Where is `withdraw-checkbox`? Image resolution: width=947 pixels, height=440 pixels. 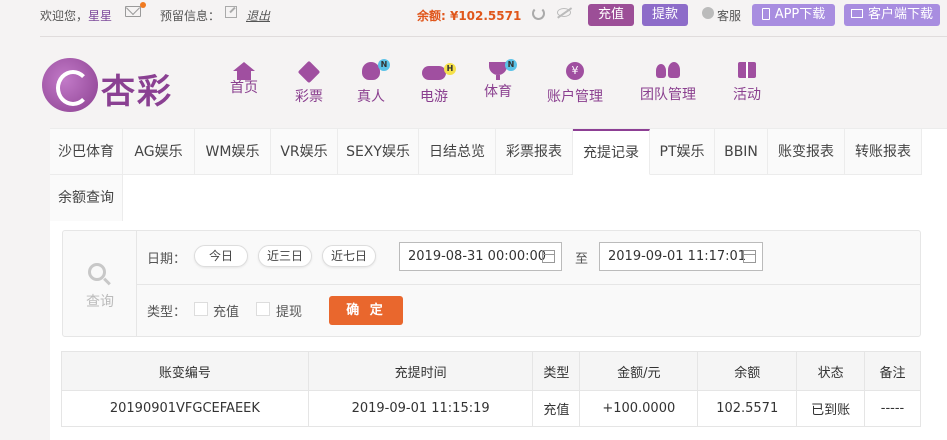
withdraw-checkbox is located at coordinates (263, 309).